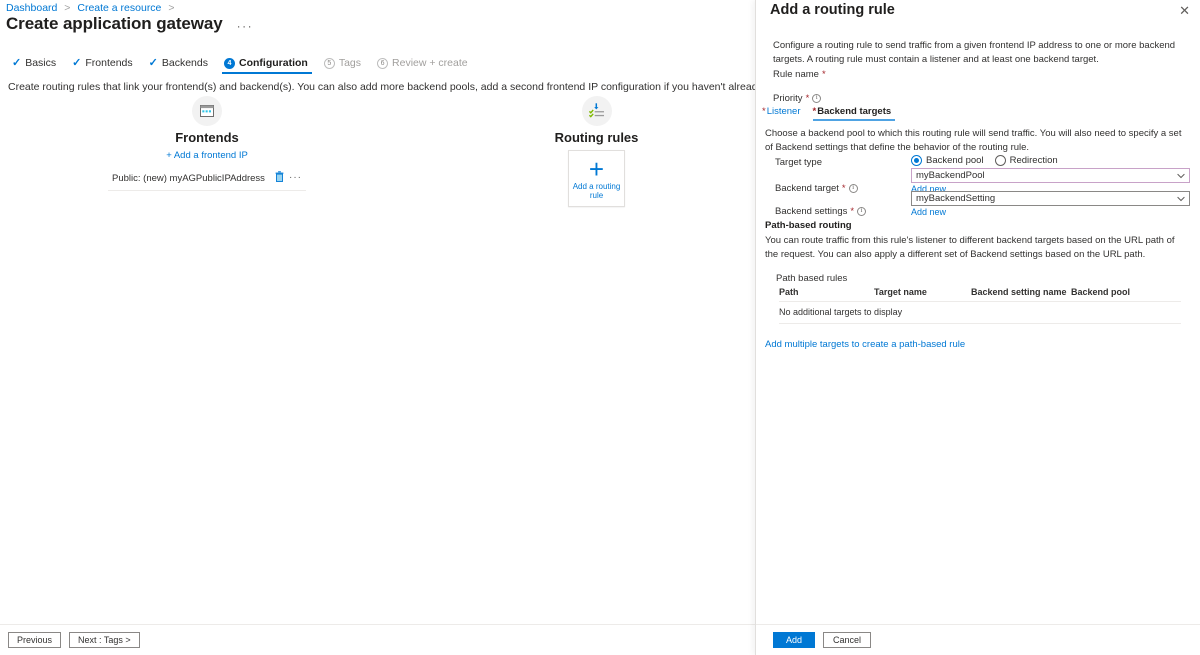  Describe the element at coordinates (841, 312) in the screenshot. I see `table-empty-message: No additional targets to display` at that location.